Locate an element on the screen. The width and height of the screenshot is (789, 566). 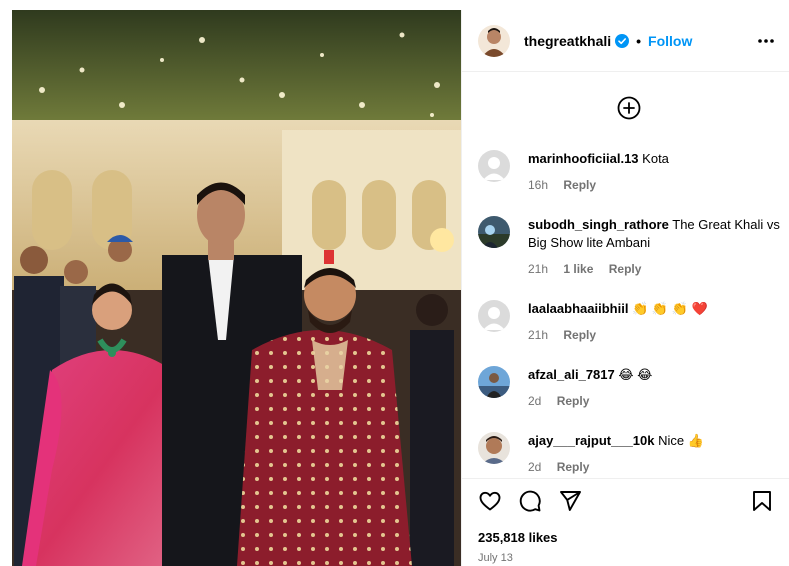
author-username: thegreatkhali is located at coordinates (567, 41).